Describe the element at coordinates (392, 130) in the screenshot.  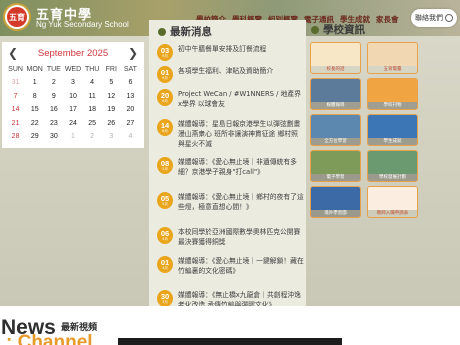
I see `info-tile: 學生成就` at that location.